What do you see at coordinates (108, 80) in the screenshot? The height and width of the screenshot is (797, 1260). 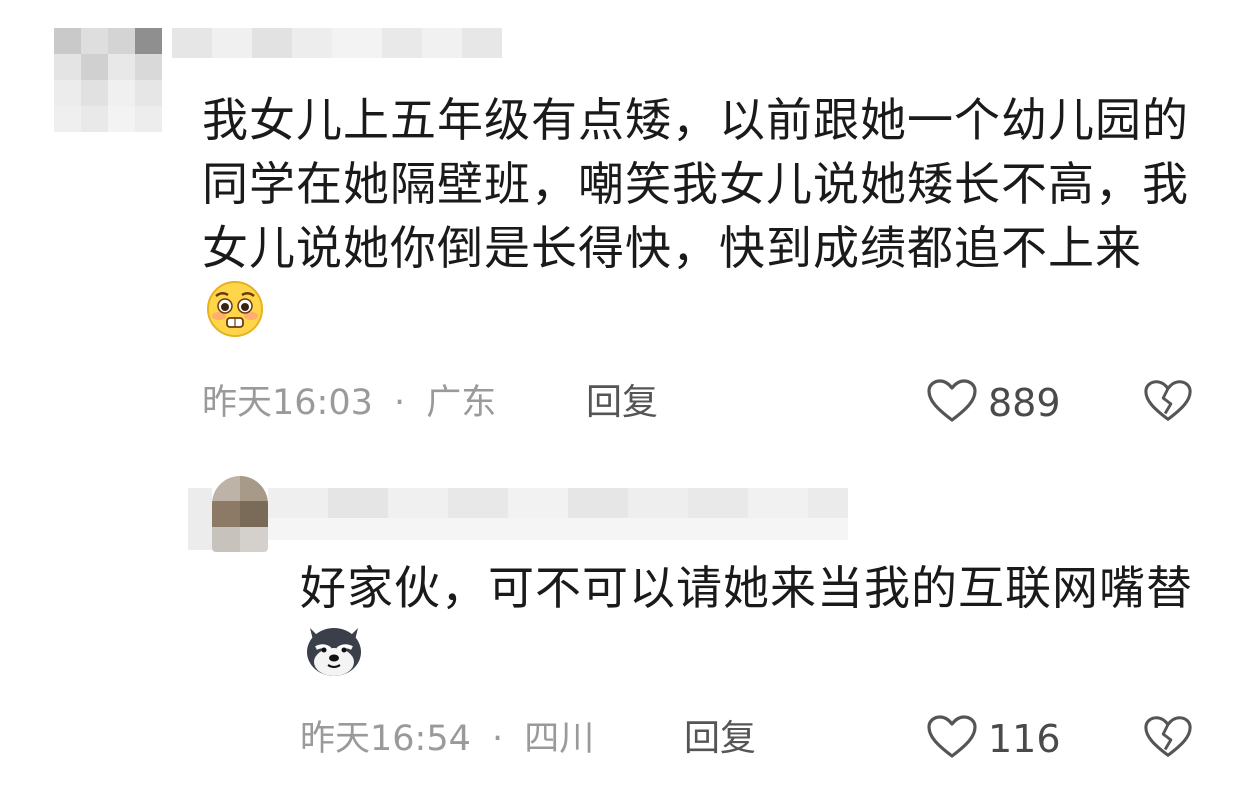 I see `avatar` at bounding box center [108, 80].